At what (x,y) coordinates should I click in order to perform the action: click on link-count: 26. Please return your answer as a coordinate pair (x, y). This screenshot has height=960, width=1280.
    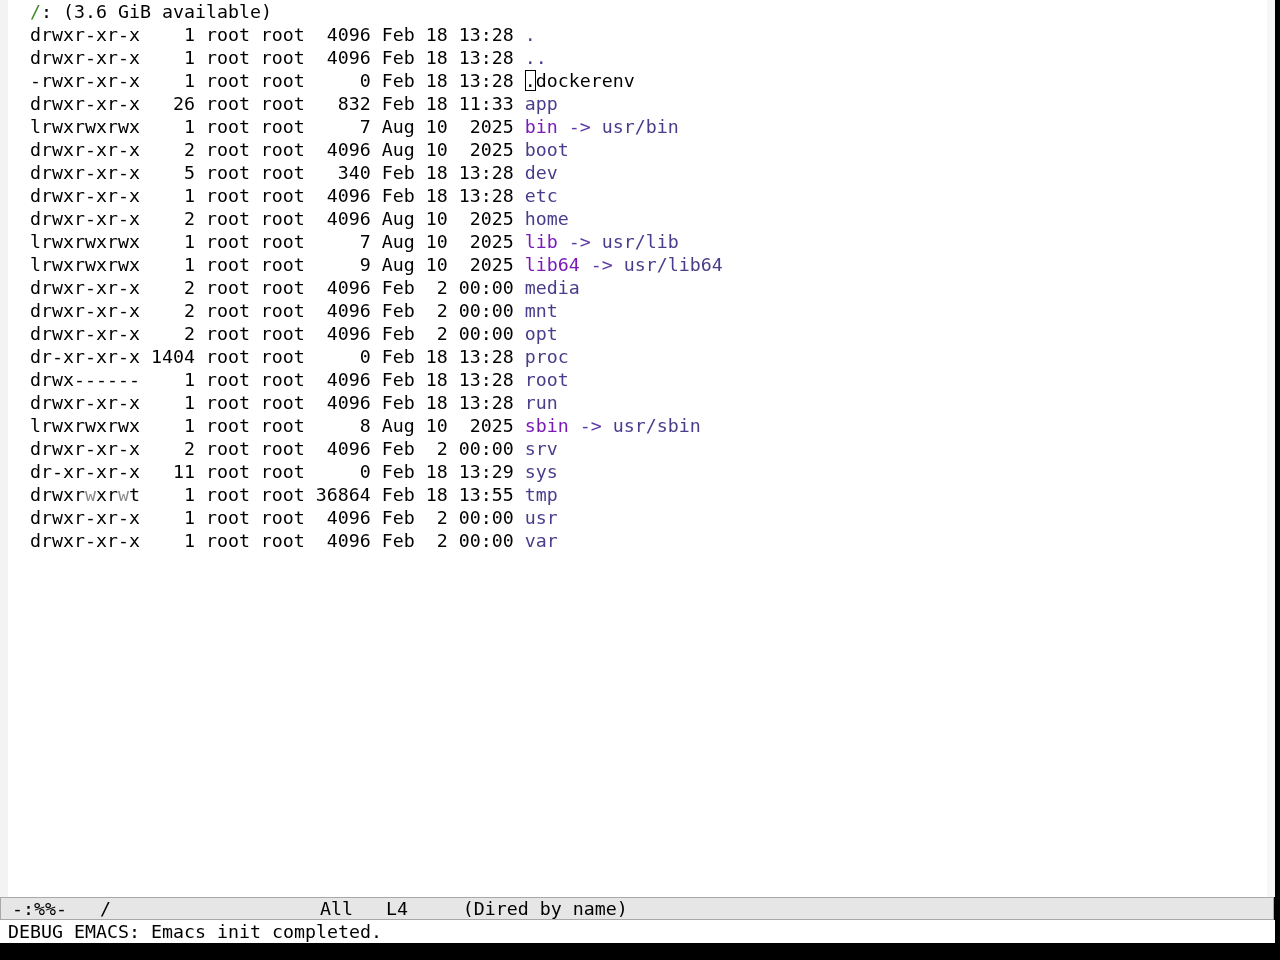
    Looking at the image, I should click on (183, 103).